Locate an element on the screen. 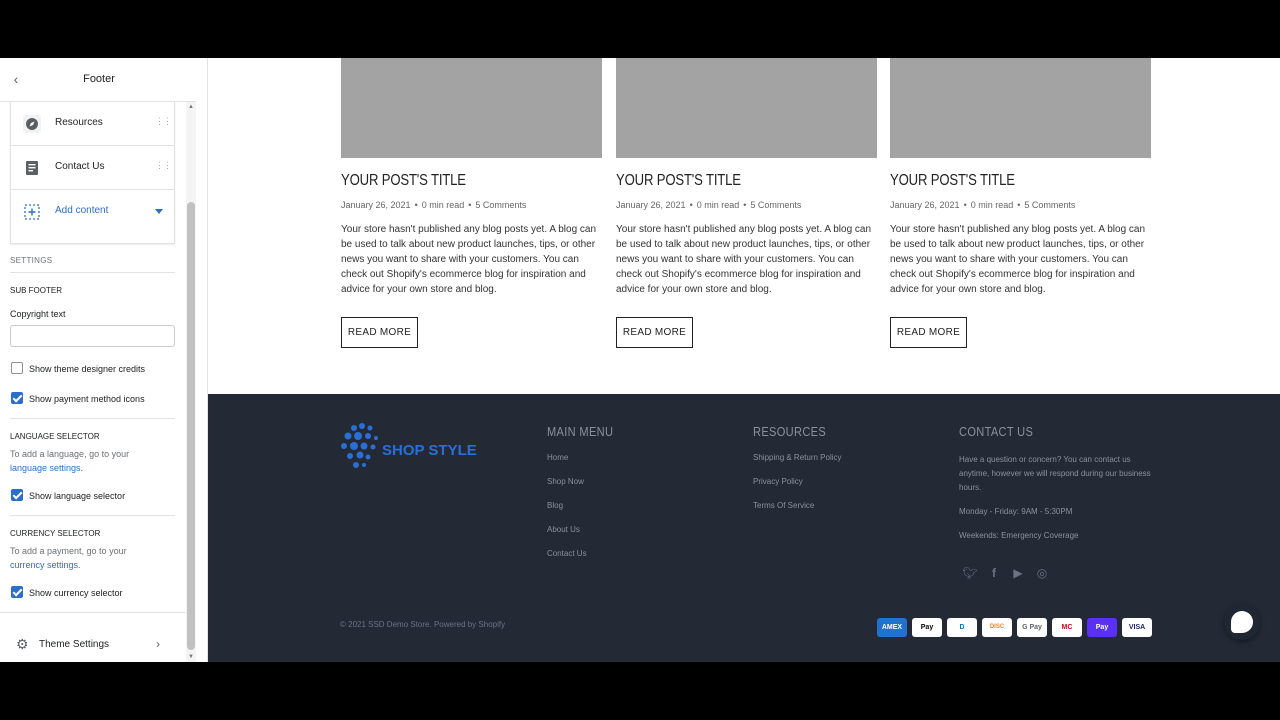 The image size is (1280, 720). copyright-text-label: Copyright text is located at coordinates (38, 314).